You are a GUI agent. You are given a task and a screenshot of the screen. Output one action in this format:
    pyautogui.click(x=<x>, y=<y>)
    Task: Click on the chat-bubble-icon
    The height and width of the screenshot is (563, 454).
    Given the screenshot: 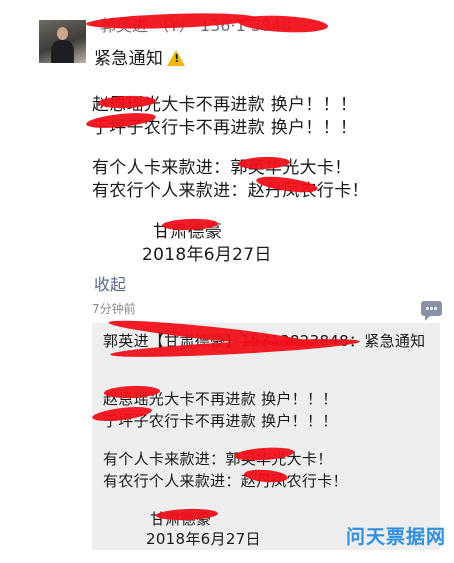 What is the action you would take?
    pyautogui.click(x=431, y=311)
    